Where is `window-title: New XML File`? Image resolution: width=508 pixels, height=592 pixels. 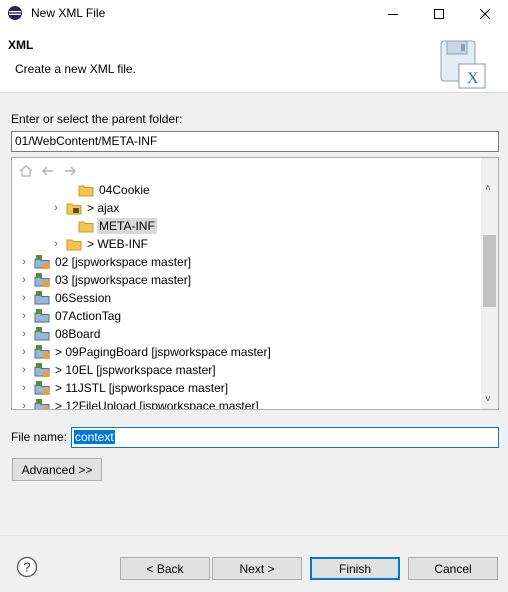 window-title: New XML File is located at coordinates (68, 13).